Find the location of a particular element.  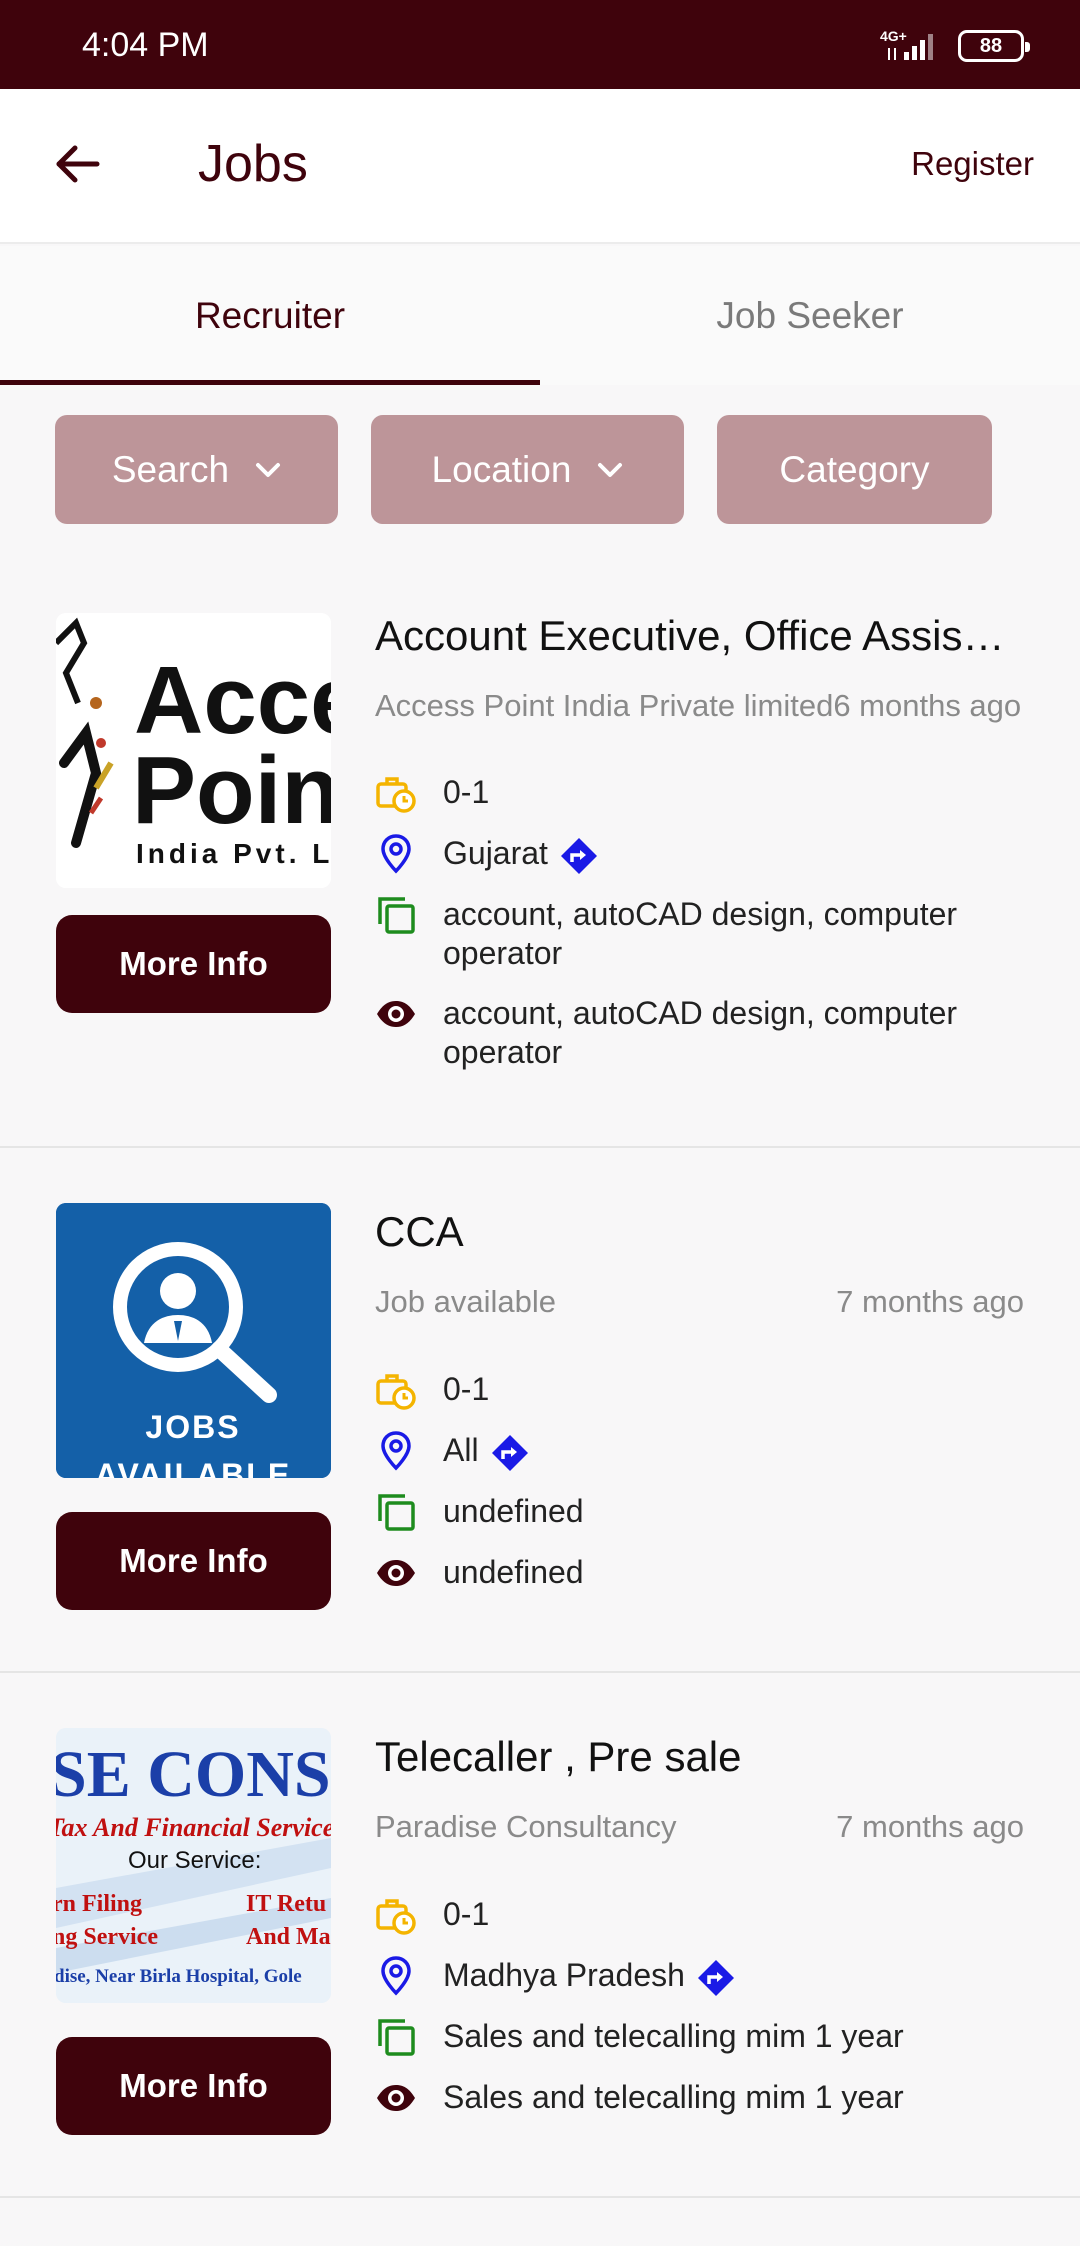

logo-text-line1: SE CONSUL is located at coordinates (193, 1774).